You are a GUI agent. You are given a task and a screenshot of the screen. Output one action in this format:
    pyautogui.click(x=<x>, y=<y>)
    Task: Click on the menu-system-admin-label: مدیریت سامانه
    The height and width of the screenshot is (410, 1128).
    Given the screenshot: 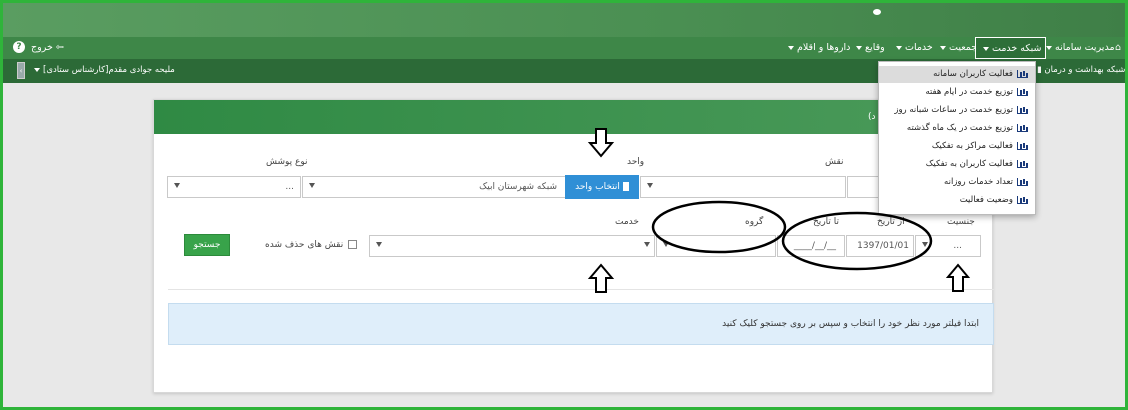 What is the action you would take?
    pyautogui.click(x=1085, y=47)
    